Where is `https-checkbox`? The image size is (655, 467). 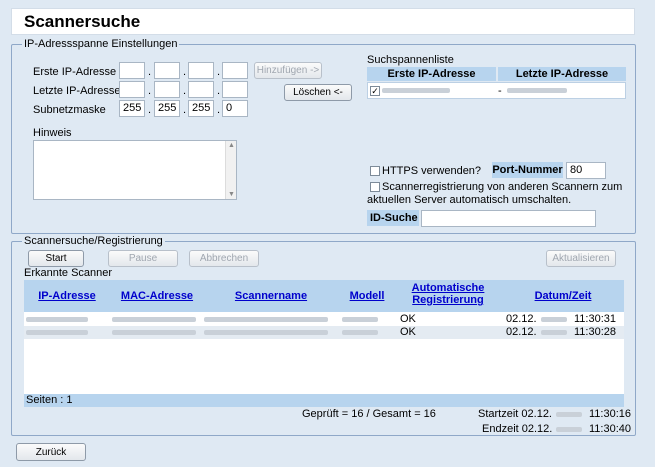
https-checkbox is located at coordinates (375, 171).